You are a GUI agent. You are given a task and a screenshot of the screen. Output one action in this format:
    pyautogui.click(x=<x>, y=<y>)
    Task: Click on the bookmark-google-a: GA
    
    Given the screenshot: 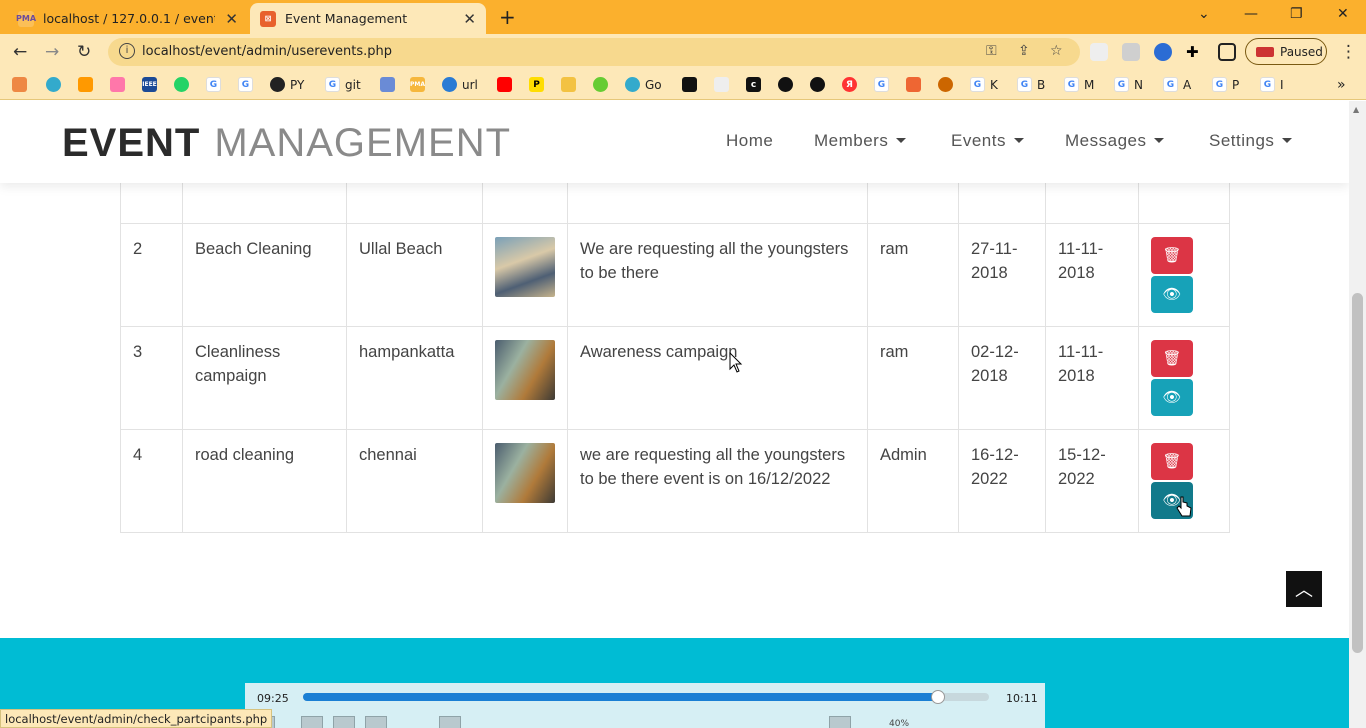 What is the action you would take?
    pyautogui.click(x=1177, y=84)
    